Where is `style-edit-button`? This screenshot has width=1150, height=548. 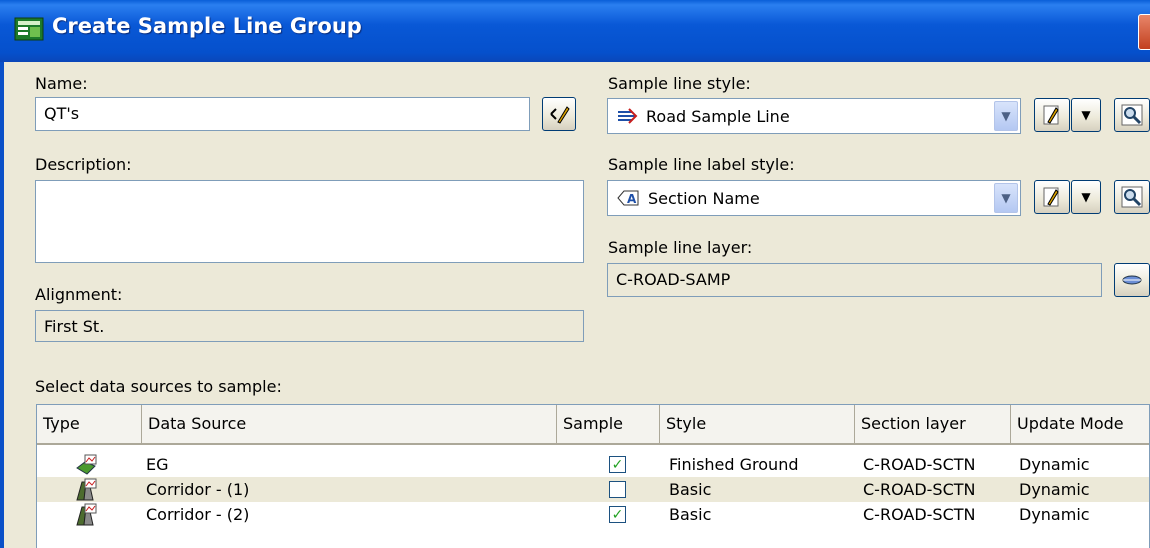 style-edit-button is located at coordinates (1052, 115).